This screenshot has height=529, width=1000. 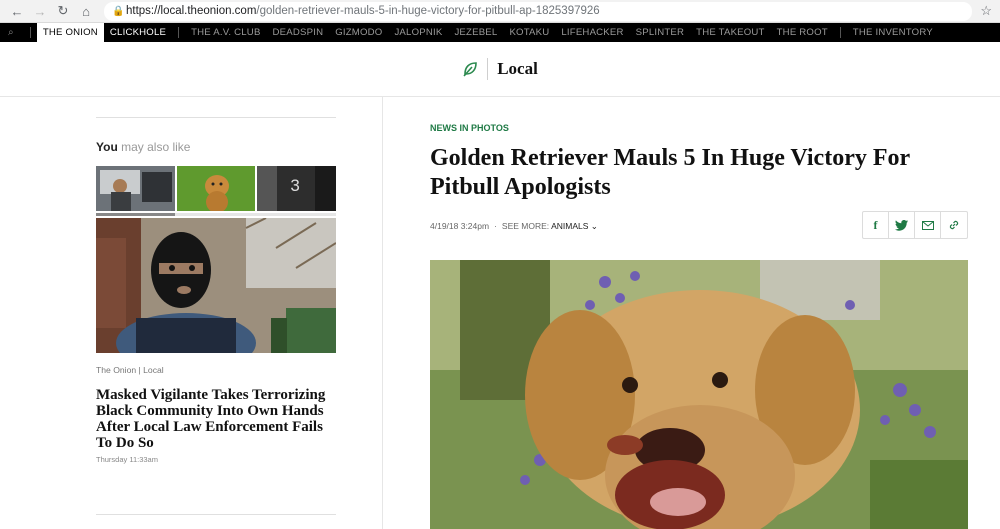 What do you see at coordinates (488, 69) in the screenshot?
I see `logo-divider` at bounding box center [488, 69].